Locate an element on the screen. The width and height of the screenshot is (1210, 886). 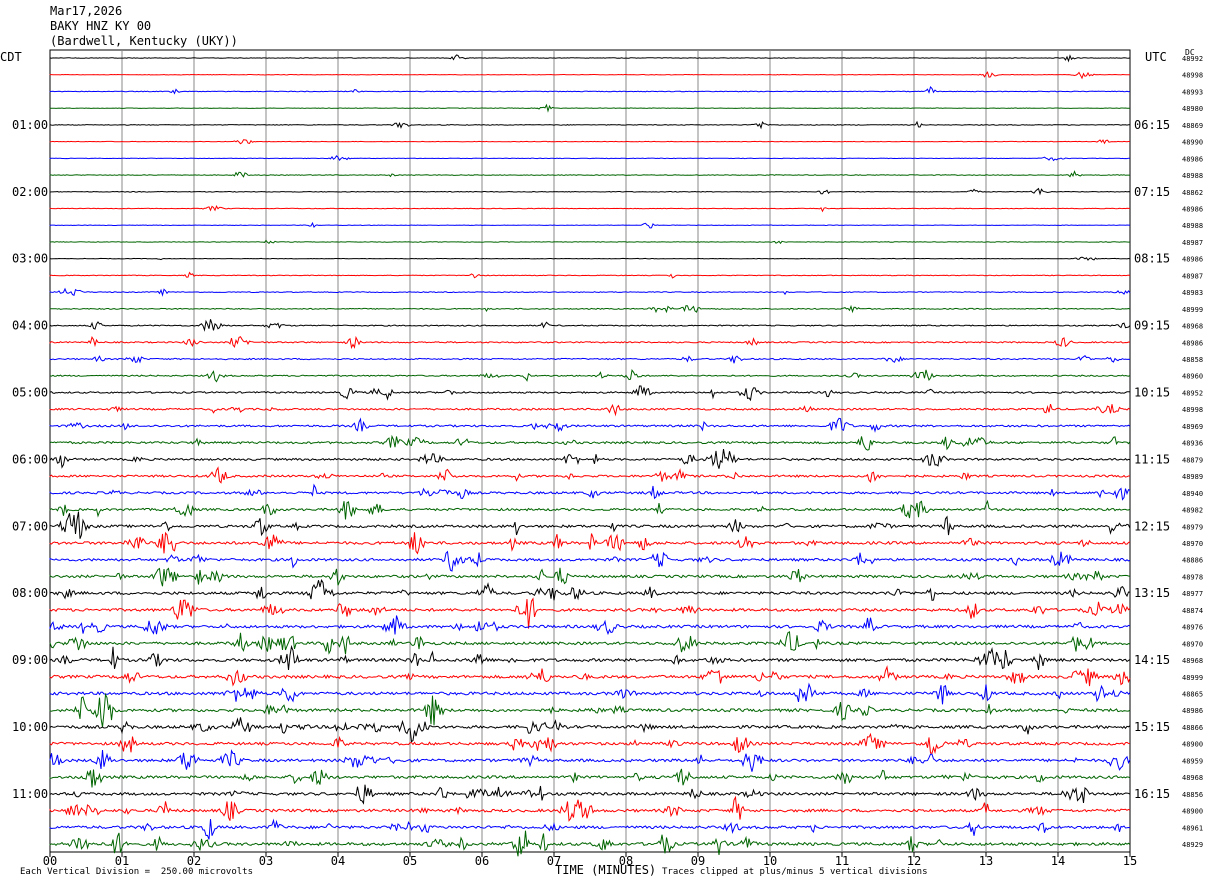
right-time-label: 06:15 is located at coordinates (1152, 125).